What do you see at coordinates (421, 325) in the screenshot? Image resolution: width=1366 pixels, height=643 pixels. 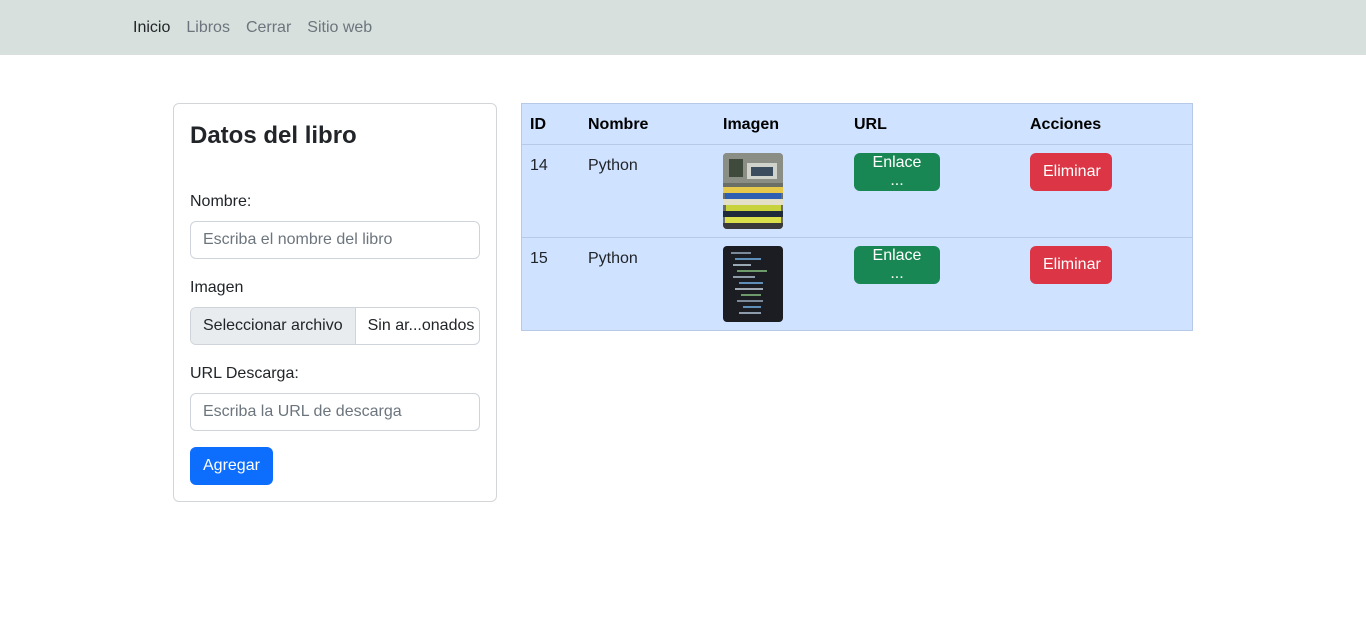 I see `file-status-text: Sin ar...onados` at bounding box center [421, 325].